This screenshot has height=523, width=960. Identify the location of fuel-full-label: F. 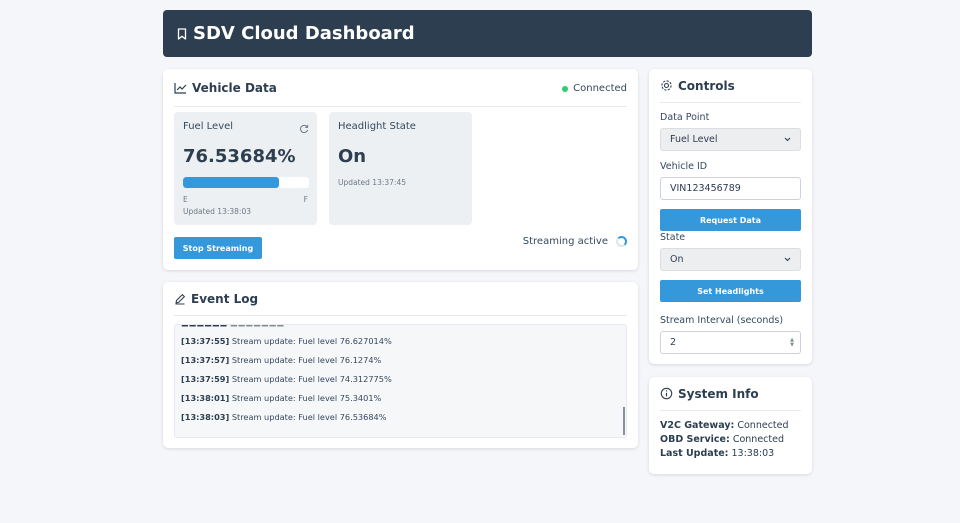
(305, 199).